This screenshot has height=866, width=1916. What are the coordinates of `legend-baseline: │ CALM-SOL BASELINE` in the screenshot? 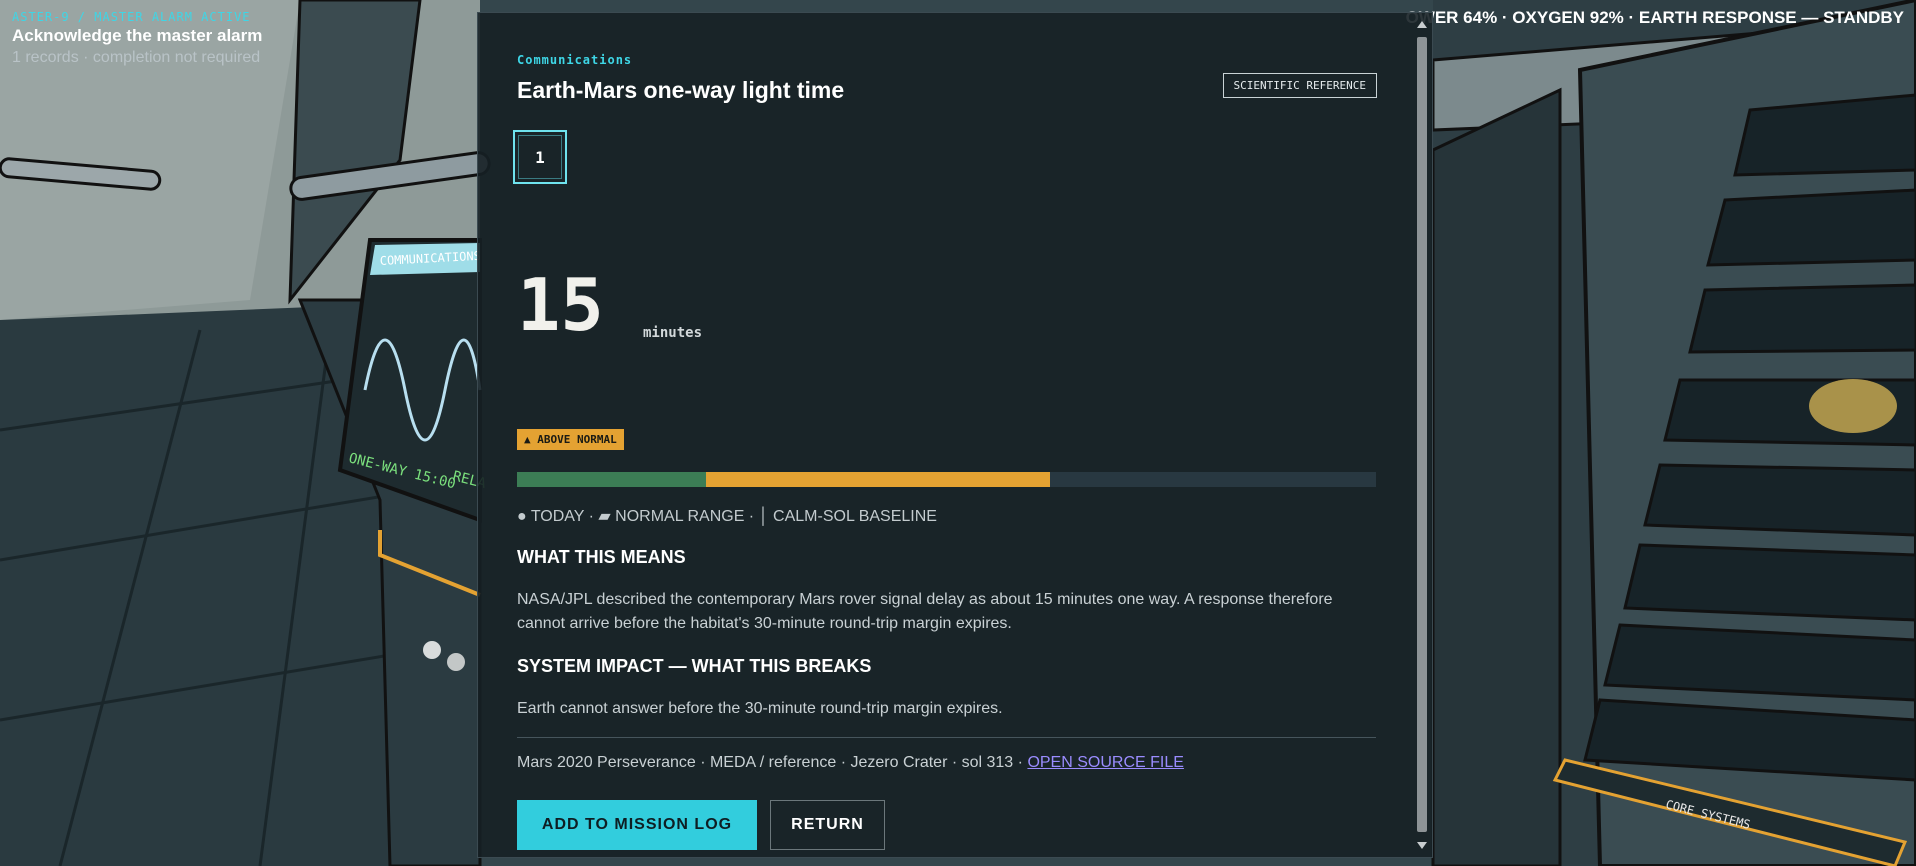 It's located at (847, 516).